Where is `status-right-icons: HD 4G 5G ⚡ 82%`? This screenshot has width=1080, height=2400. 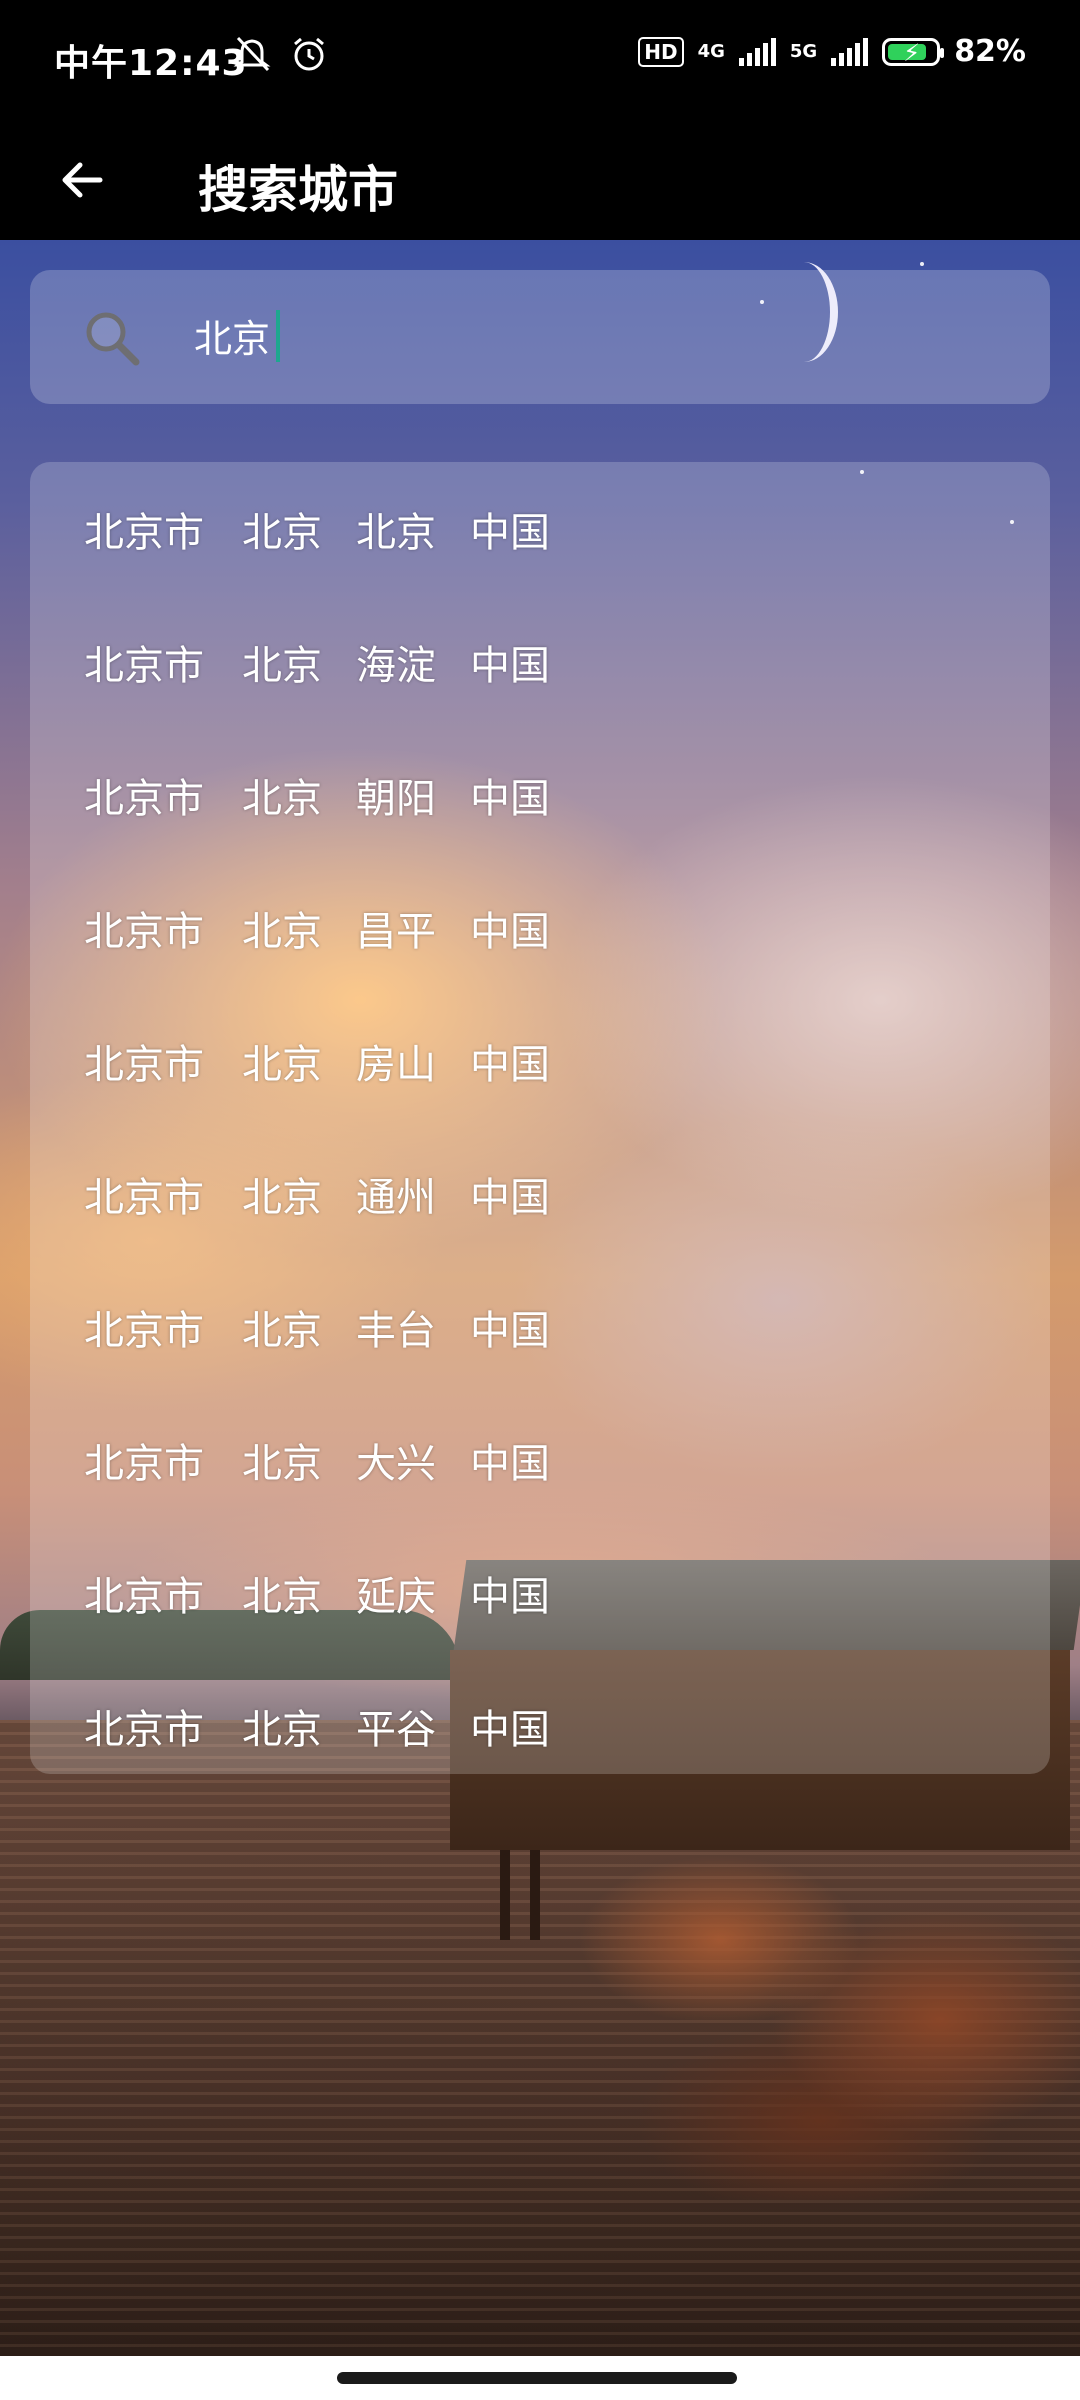
status-right-icons: HD 4G 5G ⚡ 82% is located at coordinates (832, 51).